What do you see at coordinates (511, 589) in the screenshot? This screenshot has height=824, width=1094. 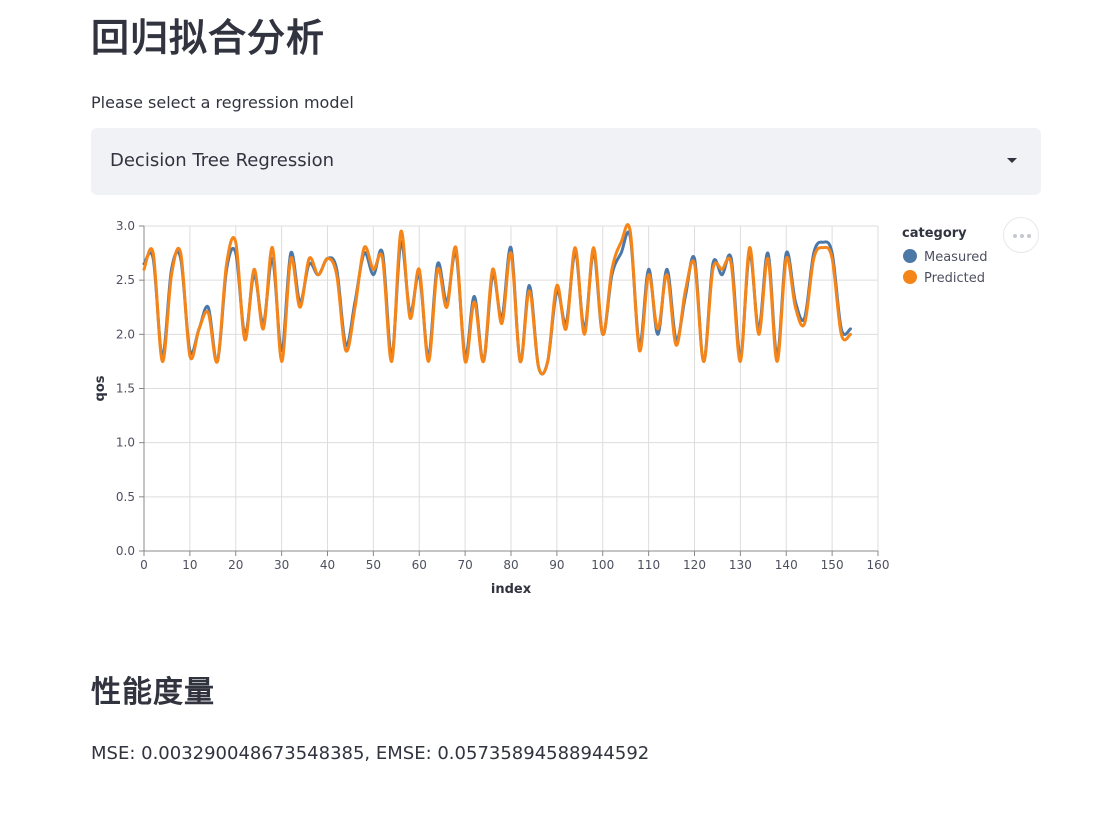 I see `x-axis-title: index` at bounding box center [511, 589].